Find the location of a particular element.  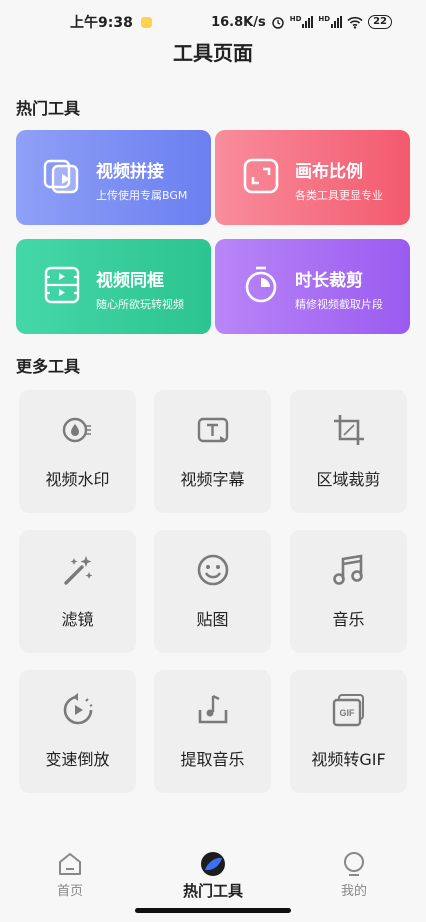

tile-label: 变速倒放 is located at coordinates (77, 759).